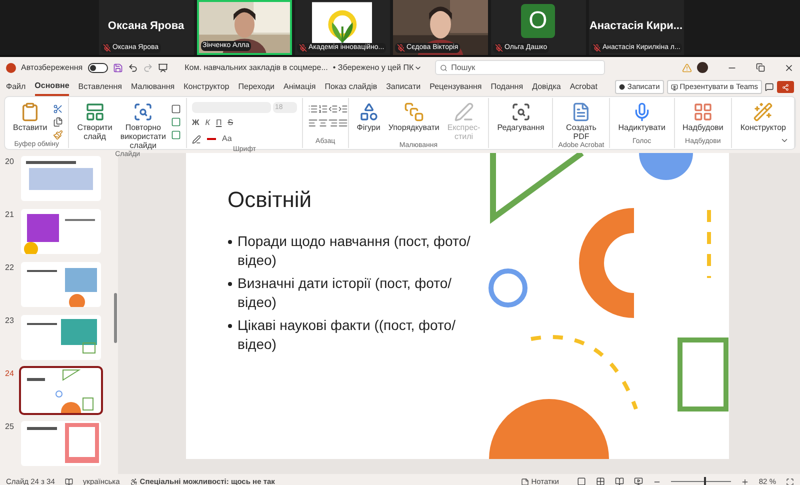 This screenshot has height=485, width=800. Describe the element at coordinates (333, 109) in the screenshot. I see `outdent-icon` at that location.